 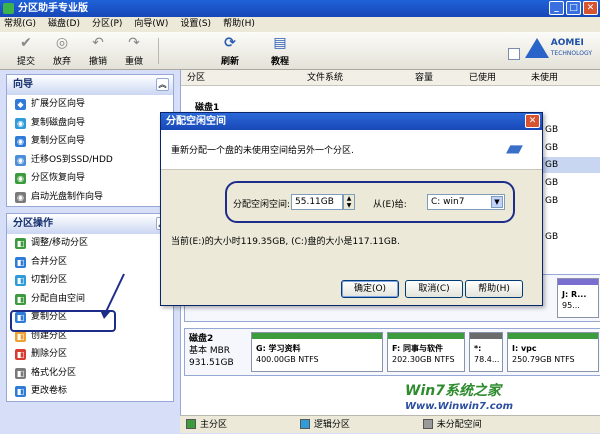 I want to click on discard-icon: ◎, so click(x=62, y=43).